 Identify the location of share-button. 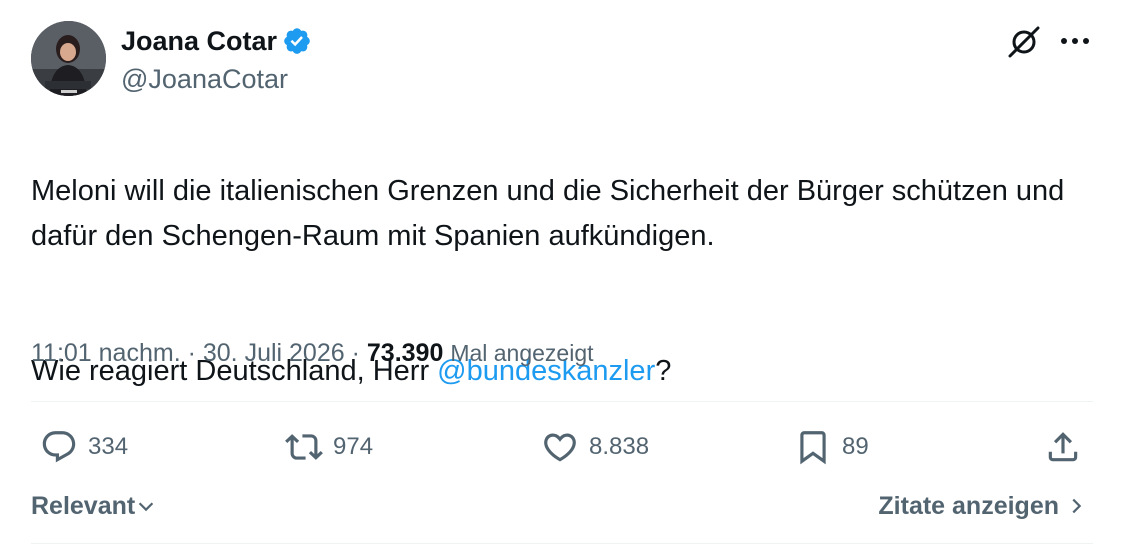
(1063, 447).